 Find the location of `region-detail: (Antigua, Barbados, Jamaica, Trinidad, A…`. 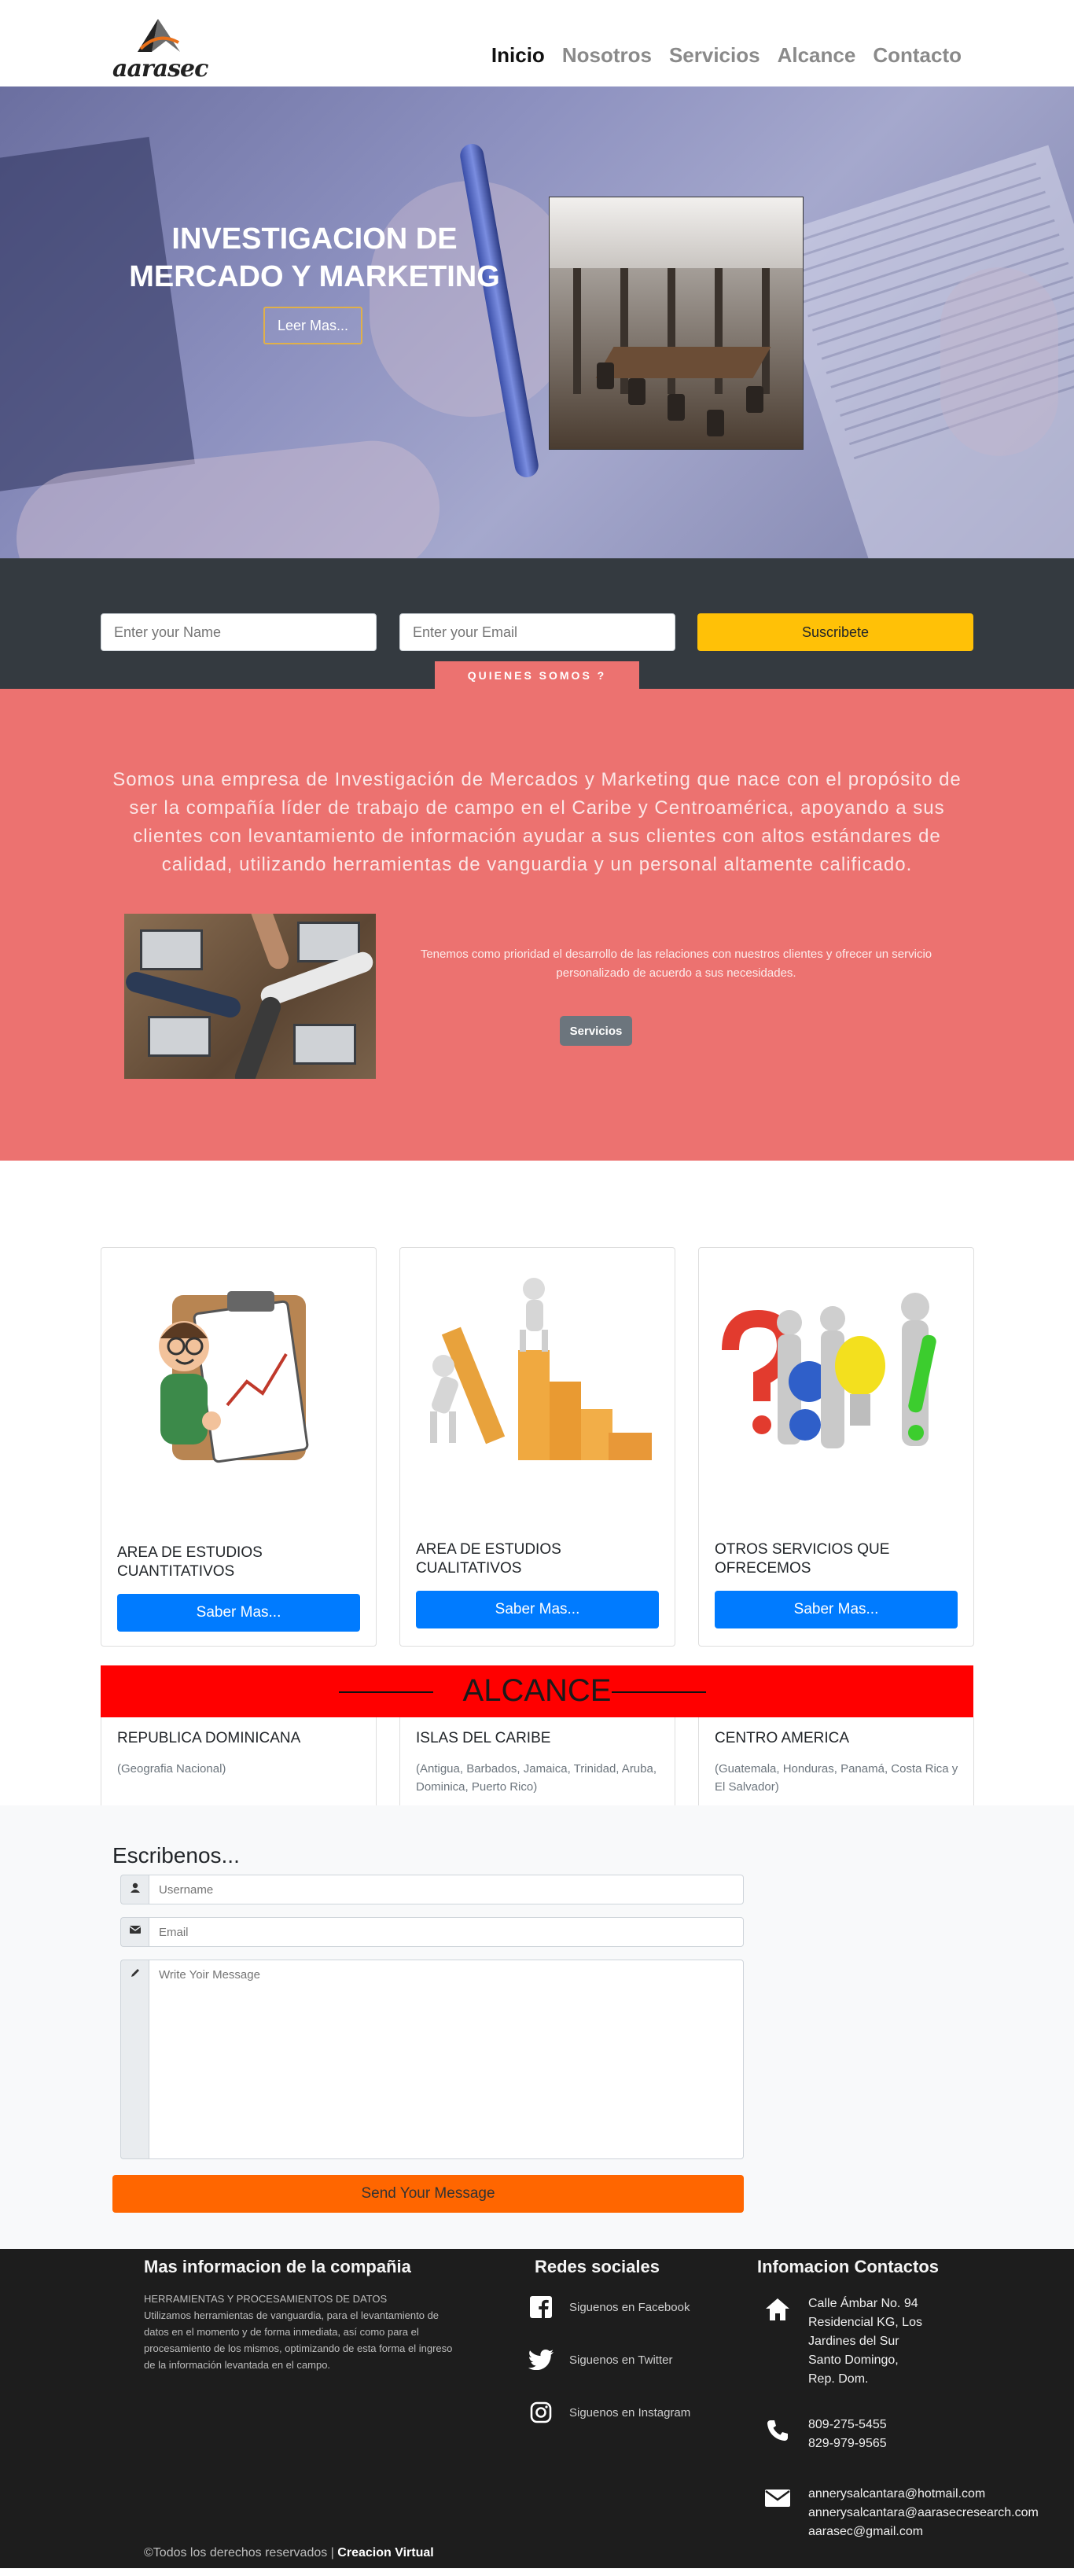

region-detail: (Antigua, Barbados, Jamaica, Trinidad, A… is located at coordinates (537, 1778).